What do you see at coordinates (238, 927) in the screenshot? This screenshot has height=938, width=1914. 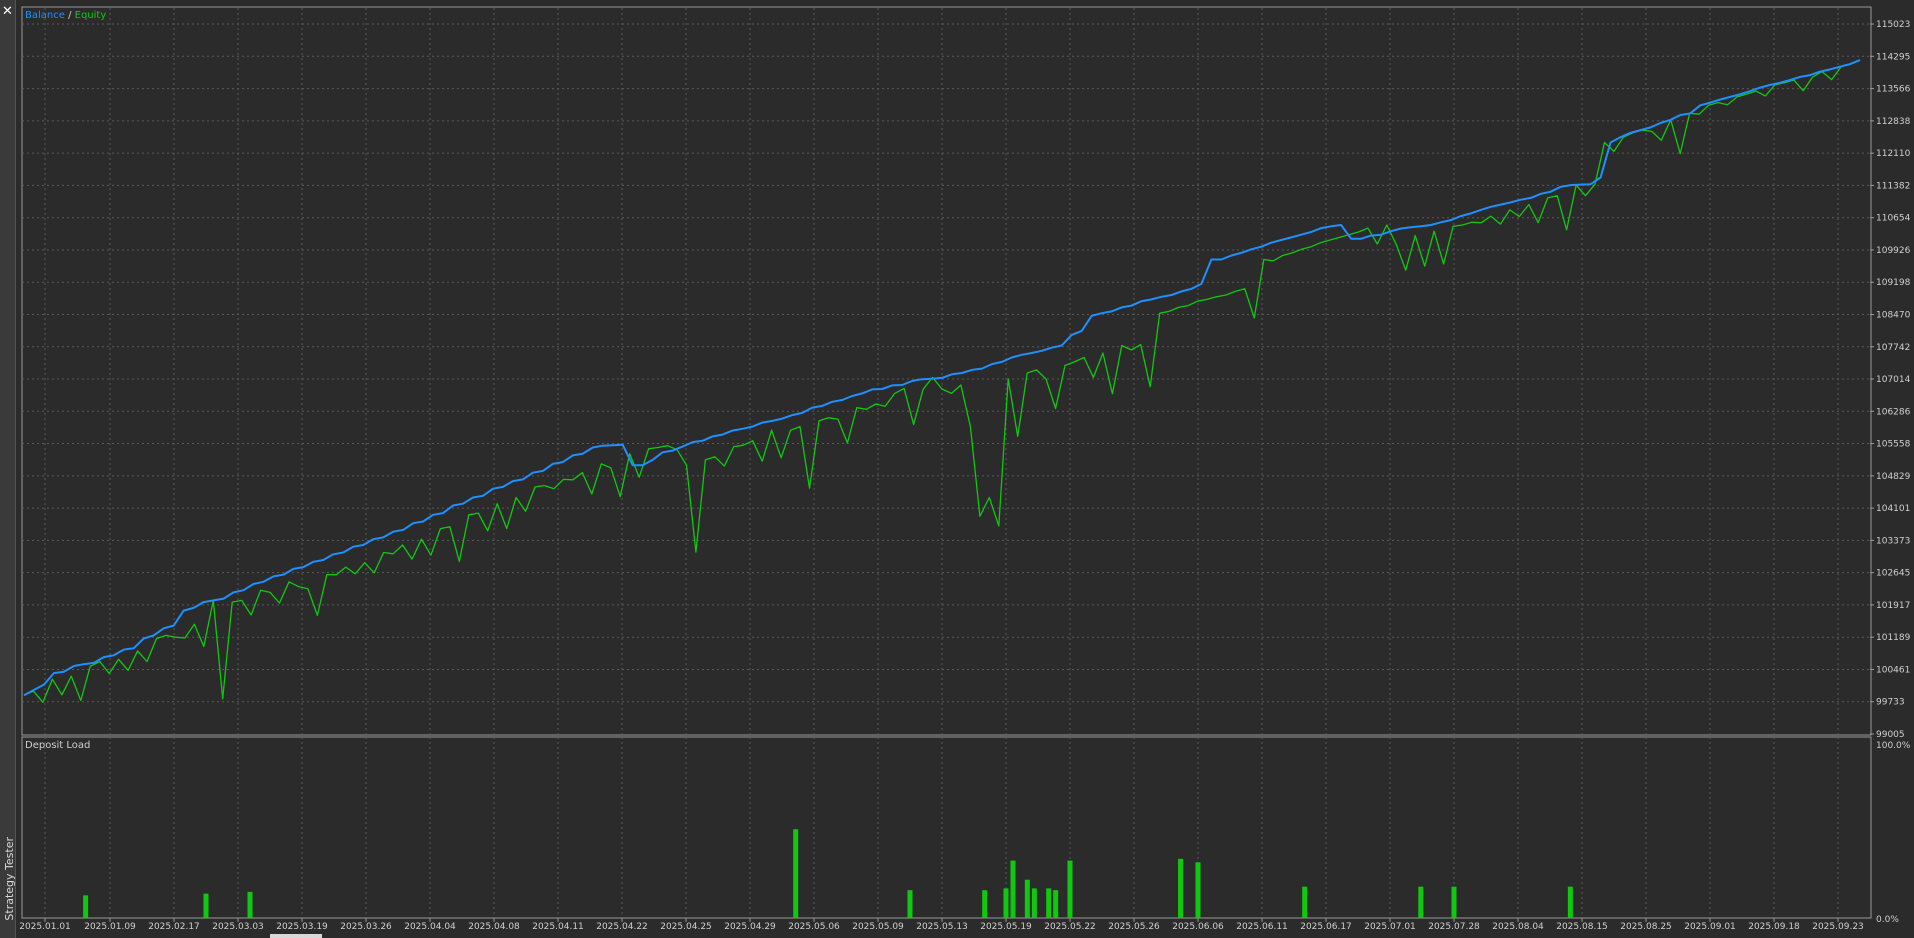 I see `x-tick-label: 2025.03.03` at bounding box center [238, 927].